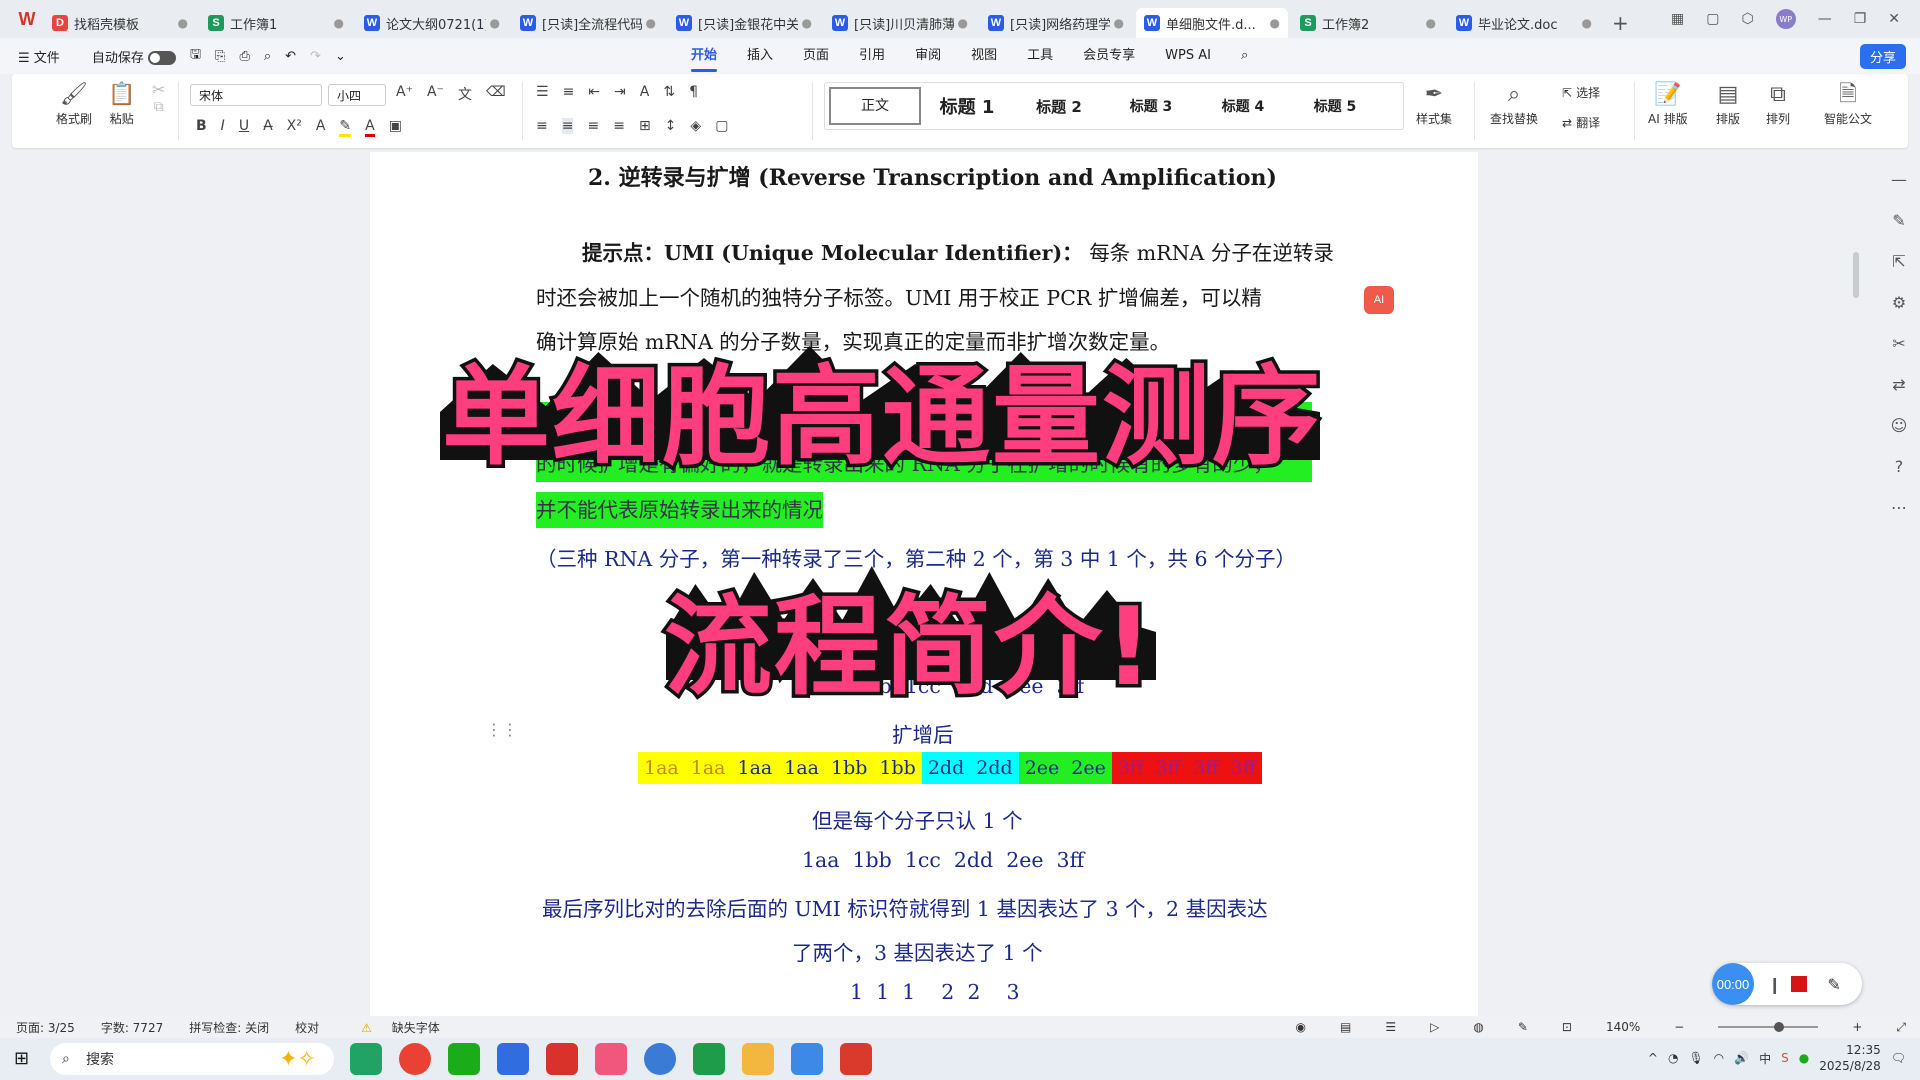 This screenshot has height=1080, width=1920. What do you see at coordinates (1856, 275) in the screenshot?
I see `scroll-thumb` at bounding box center [1856, 275].